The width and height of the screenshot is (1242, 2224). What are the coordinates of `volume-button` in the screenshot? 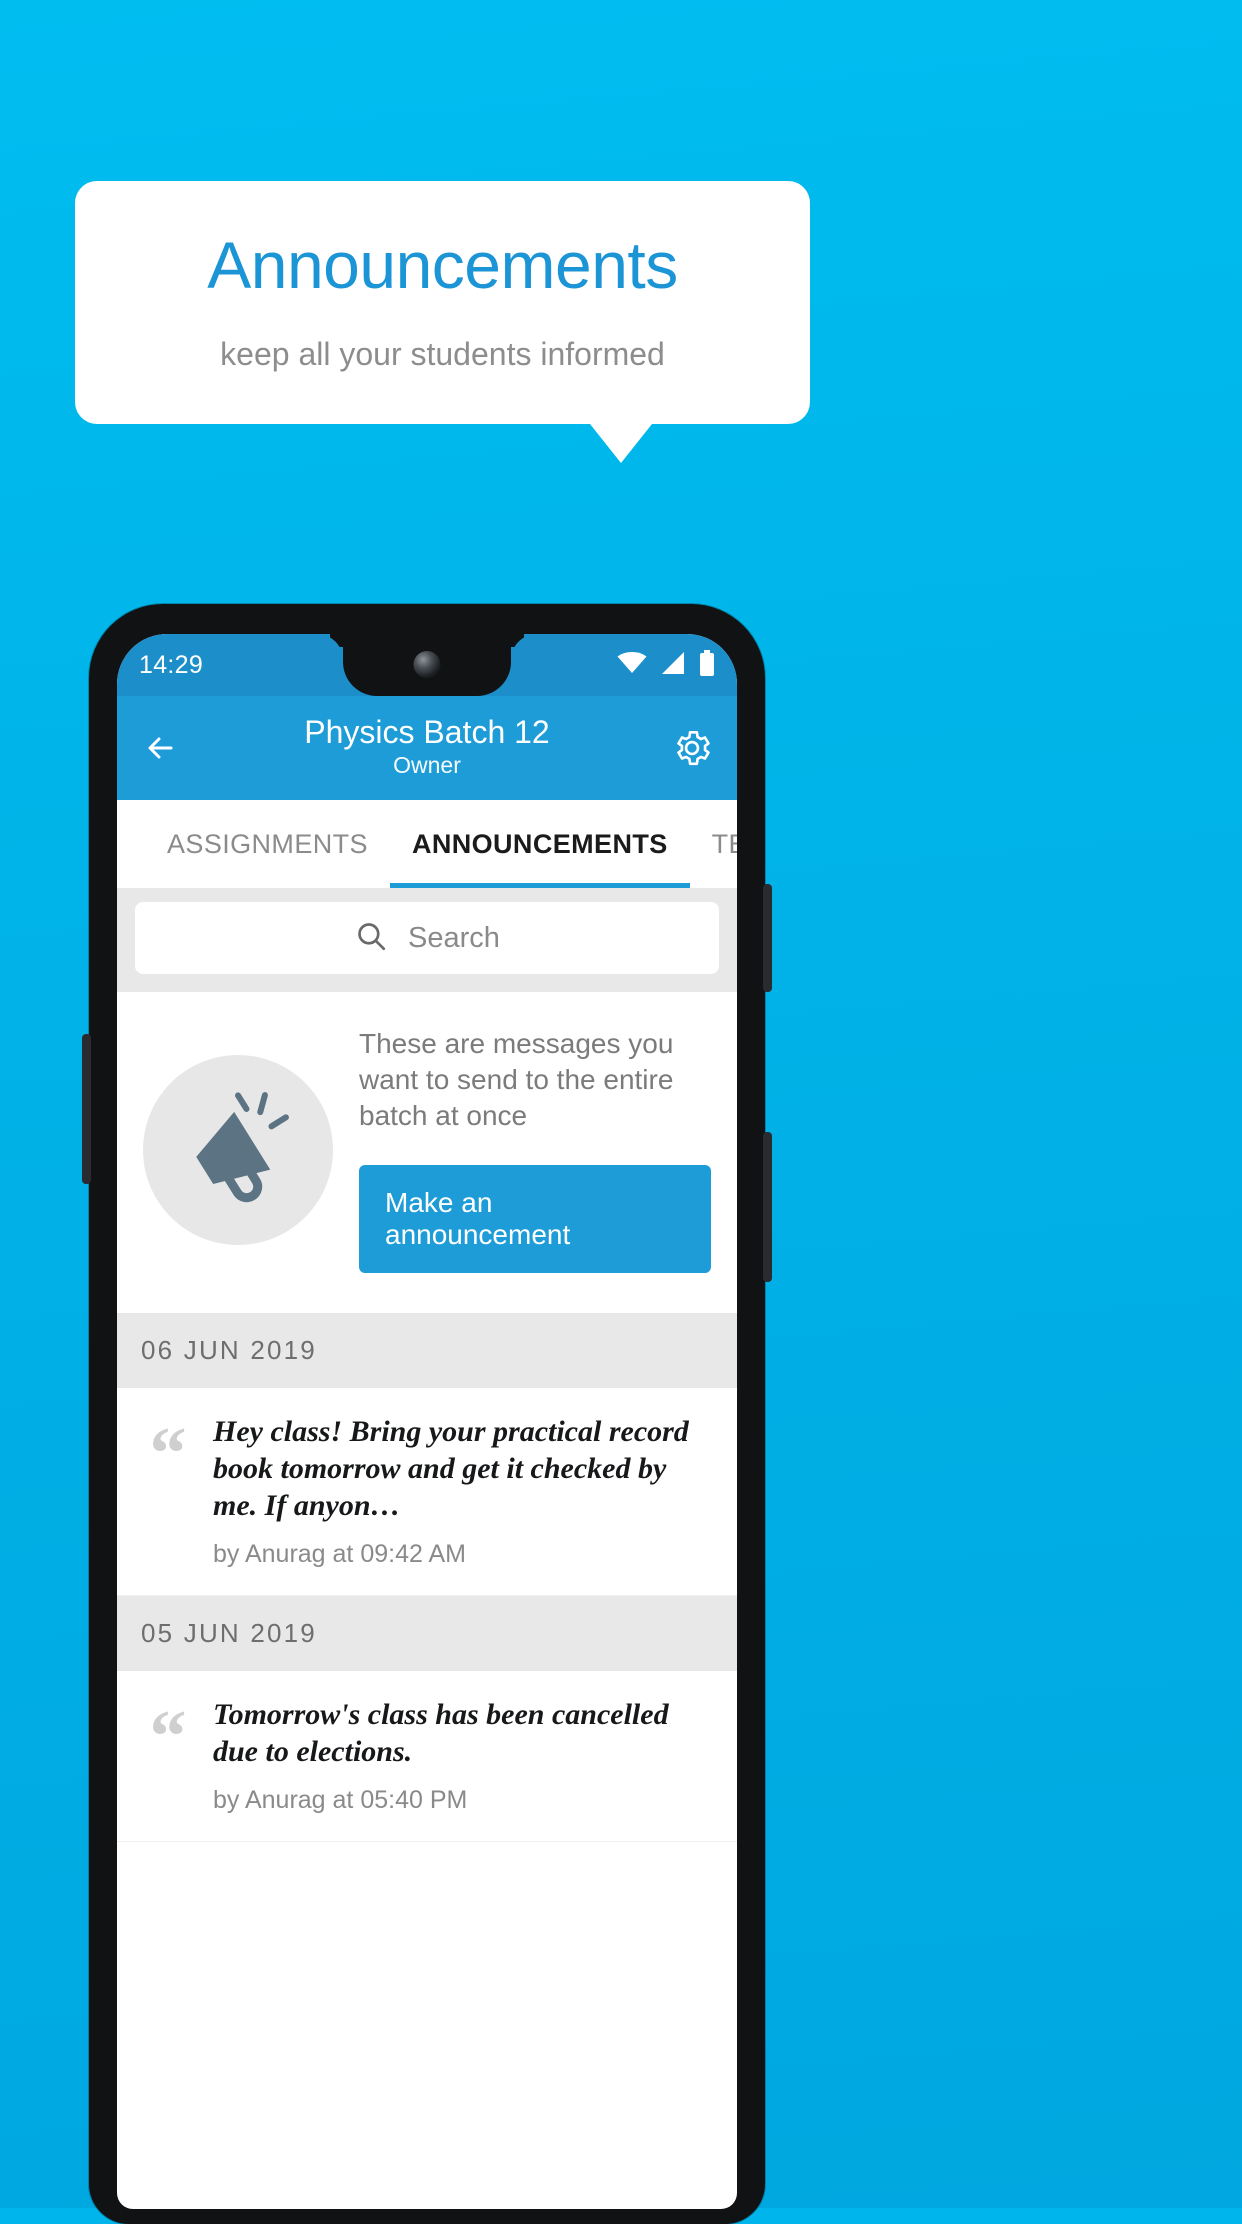 It's located at (767, 1207).